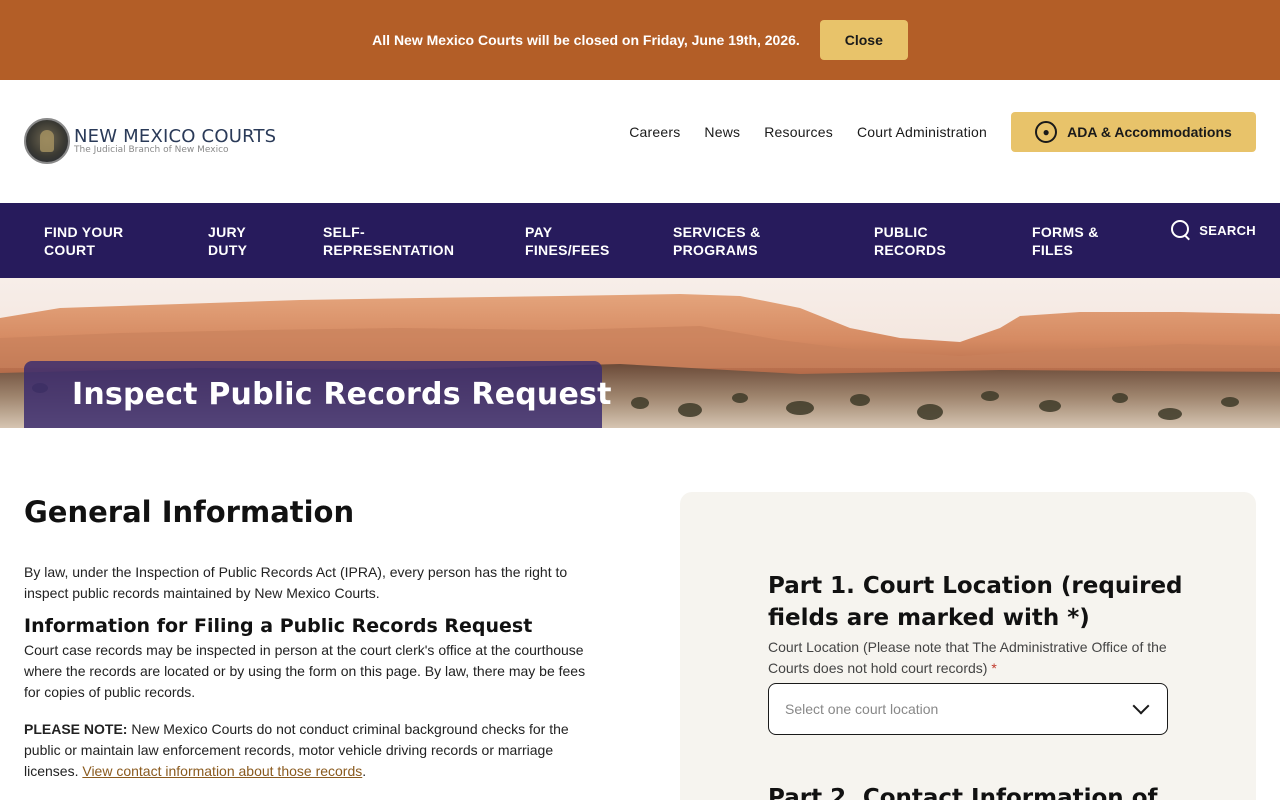 This screenshot has width=1280, height=800. What do you see at coordinates (388, 241) in the screenshot?
I see `nav-item-self-representation: SELF- REPRESENTATION` at bounding box center [388, 241].